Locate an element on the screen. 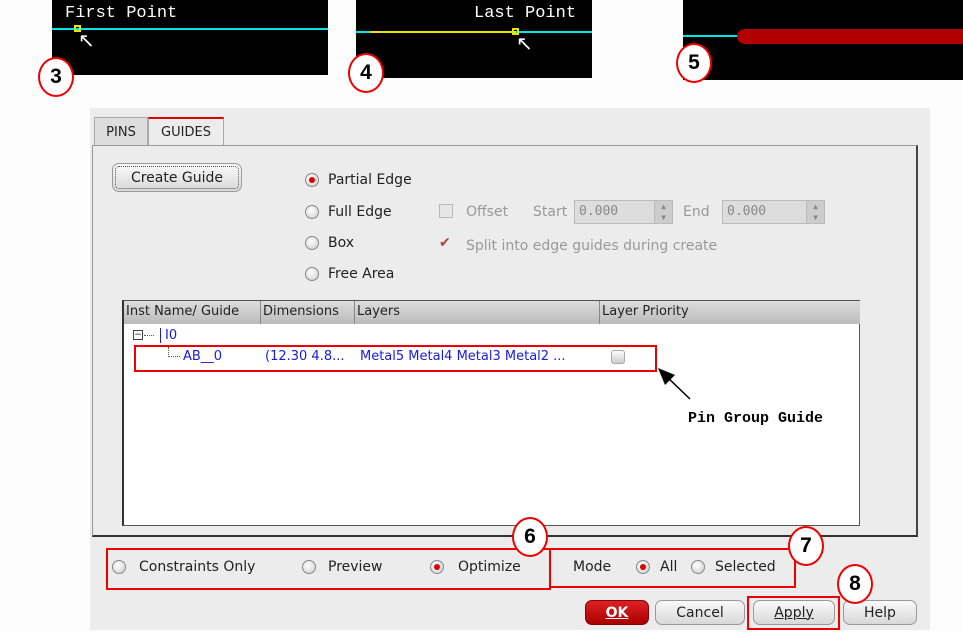 Image resolution: width=963 pixels, height=633 pixels. end-spinner: ▲ ▼ is located at coordinates (815, 212).